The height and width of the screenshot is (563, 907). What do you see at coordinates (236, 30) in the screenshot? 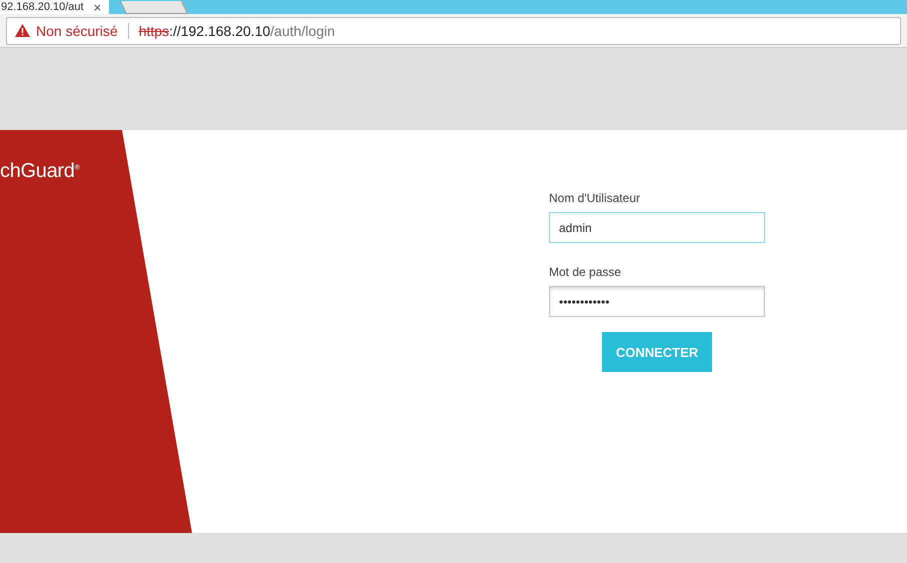
I see `url-text: https://192.168.20.10/auth/login` at bounding box center [236, 30].